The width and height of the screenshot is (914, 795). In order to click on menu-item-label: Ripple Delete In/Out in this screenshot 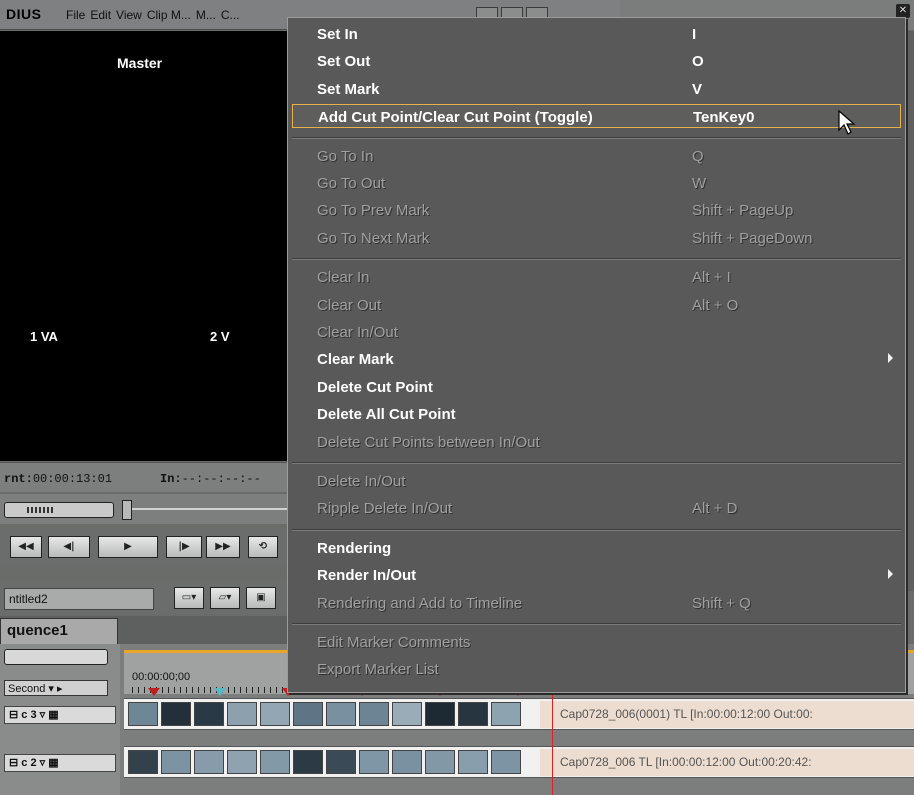, I will do `click(385, 509)`.